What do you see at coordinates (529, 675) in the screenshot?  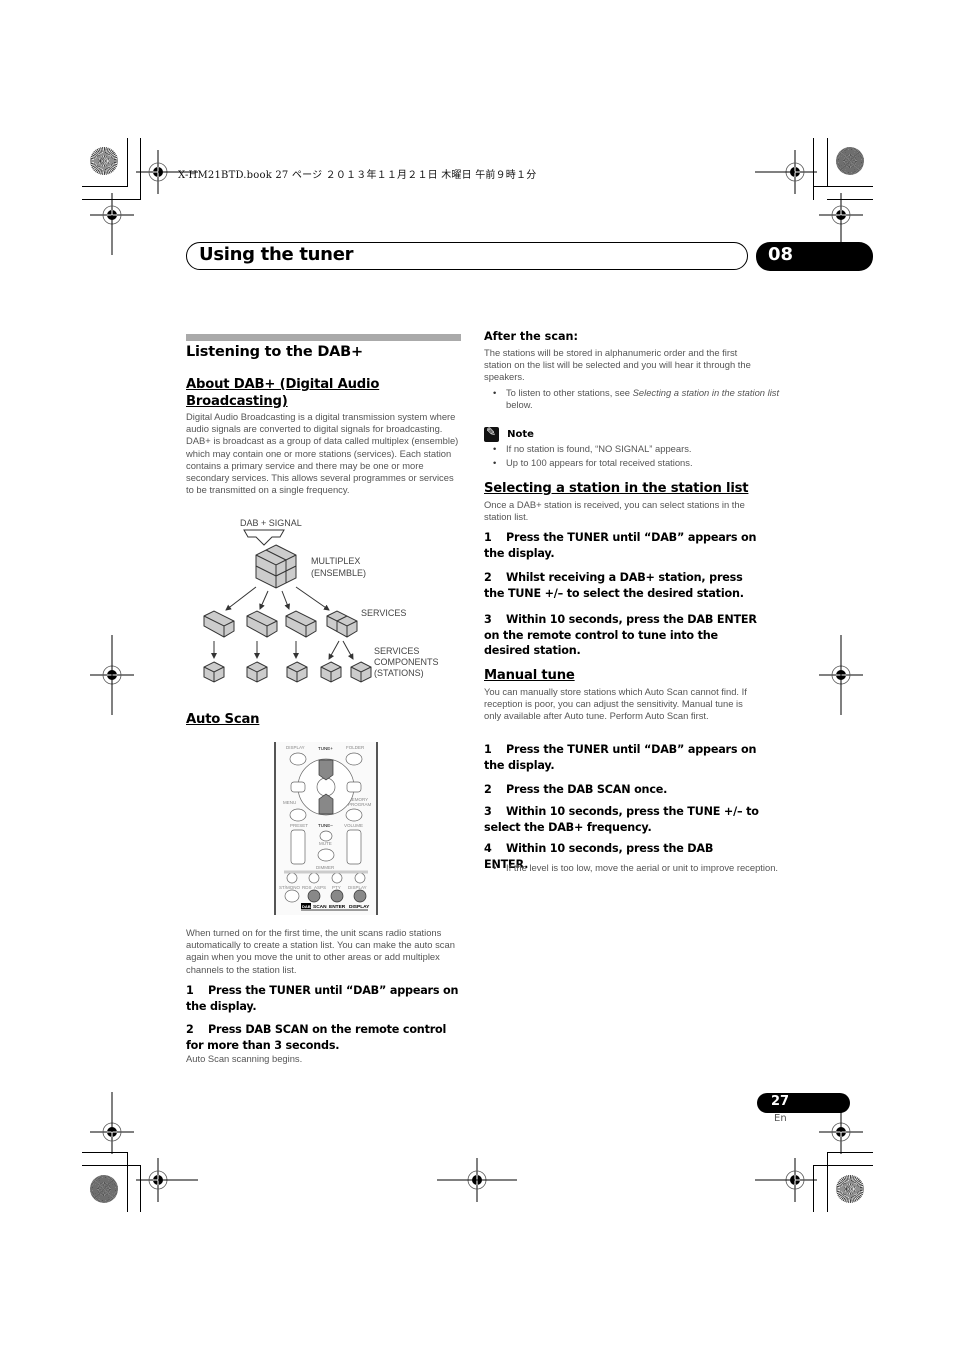 I see `manual-tune-heading: Manual tune` at bounding box center [529, 675].